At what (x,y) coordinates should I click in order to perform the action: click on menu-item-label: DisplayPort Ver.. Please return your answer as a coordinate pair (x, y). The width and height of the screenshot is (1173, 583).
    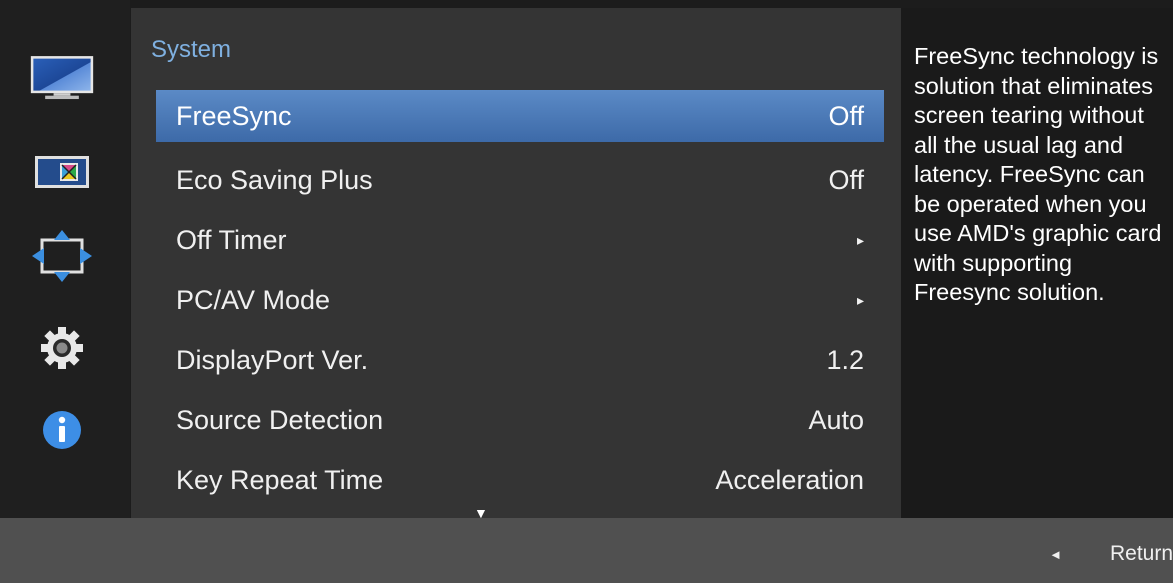
    Looking at the image, I should click on (272, 359).